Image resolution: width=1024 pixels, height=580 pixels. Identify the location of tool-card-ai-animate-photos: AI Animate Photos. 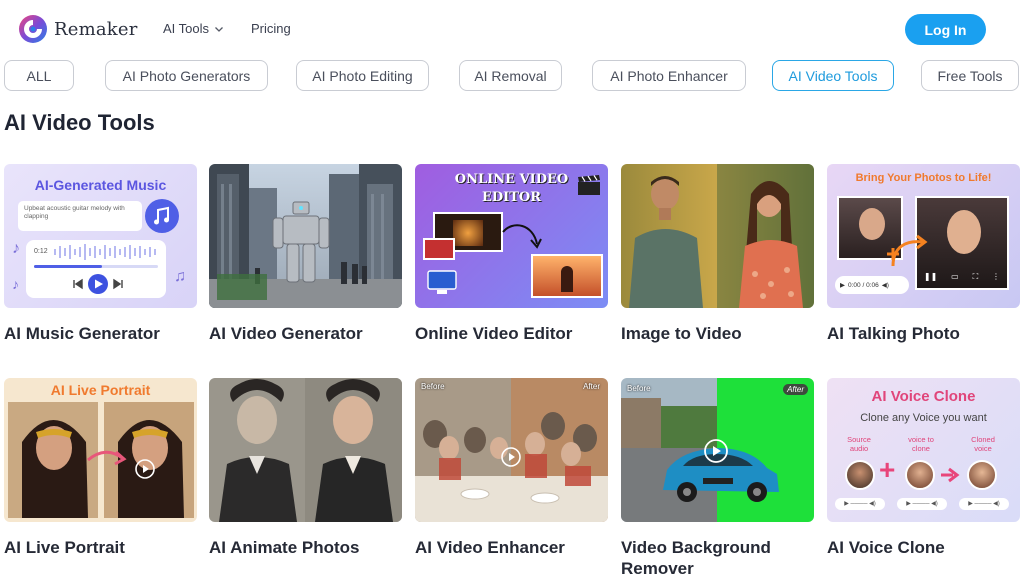
(306, 468).